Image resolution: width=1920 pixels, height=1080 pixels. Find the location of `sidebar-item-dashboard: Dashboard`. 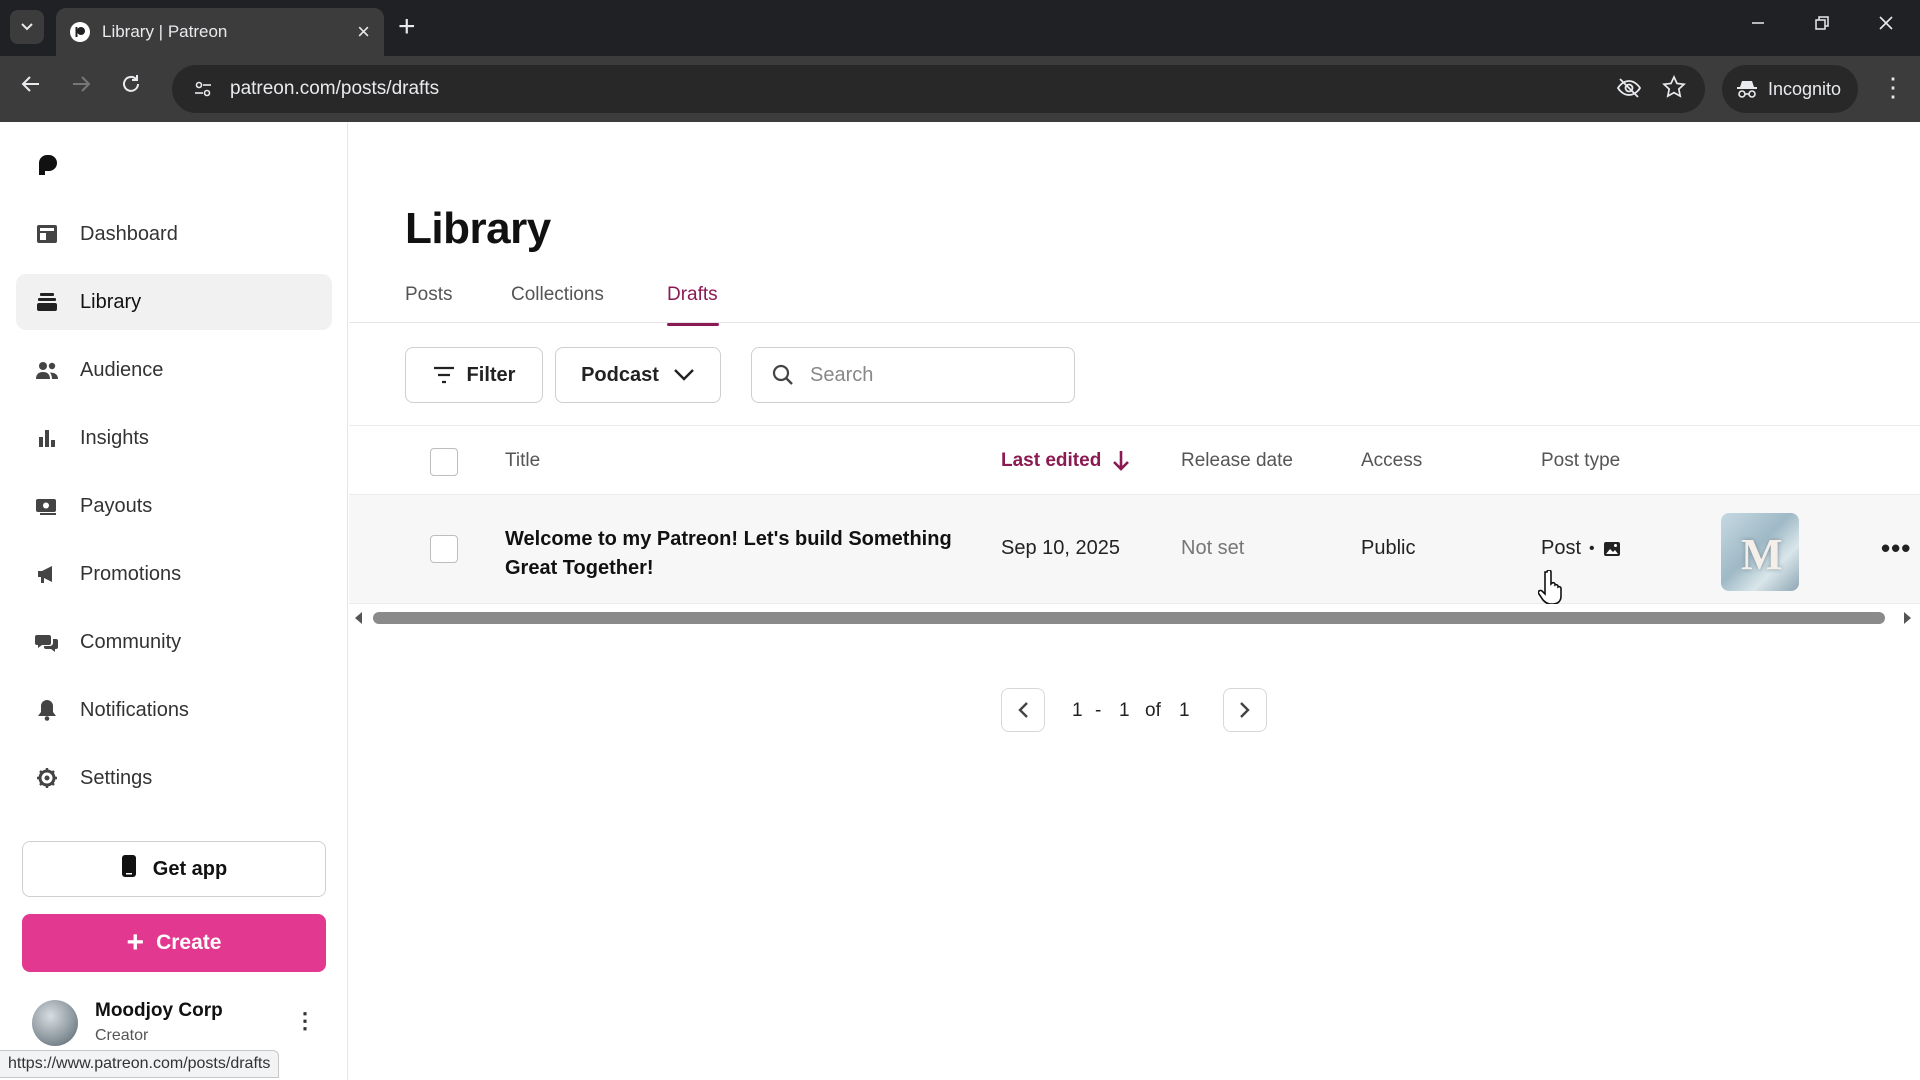

sidebar-item-dashboard: Dashboard is located at coordinates (174, 234).